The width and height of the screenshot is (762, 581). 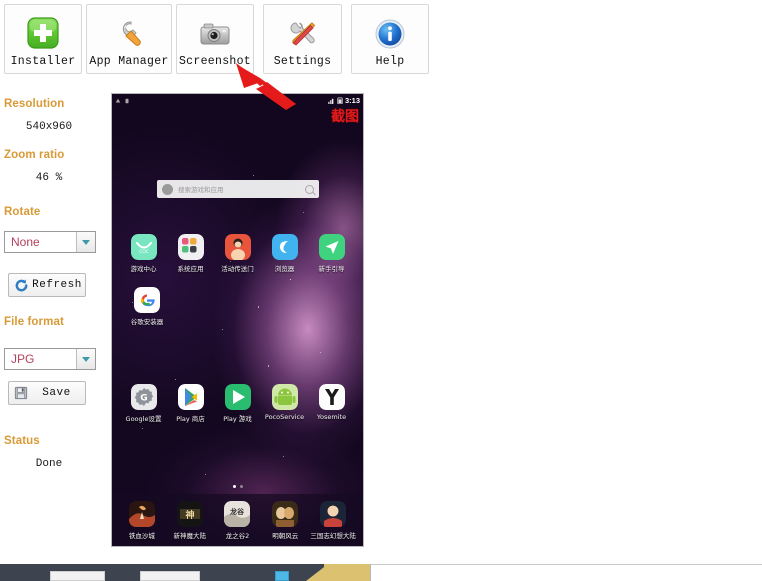 I want to click on toolbar-button-settings: Settings, so click(x=302, y=39).